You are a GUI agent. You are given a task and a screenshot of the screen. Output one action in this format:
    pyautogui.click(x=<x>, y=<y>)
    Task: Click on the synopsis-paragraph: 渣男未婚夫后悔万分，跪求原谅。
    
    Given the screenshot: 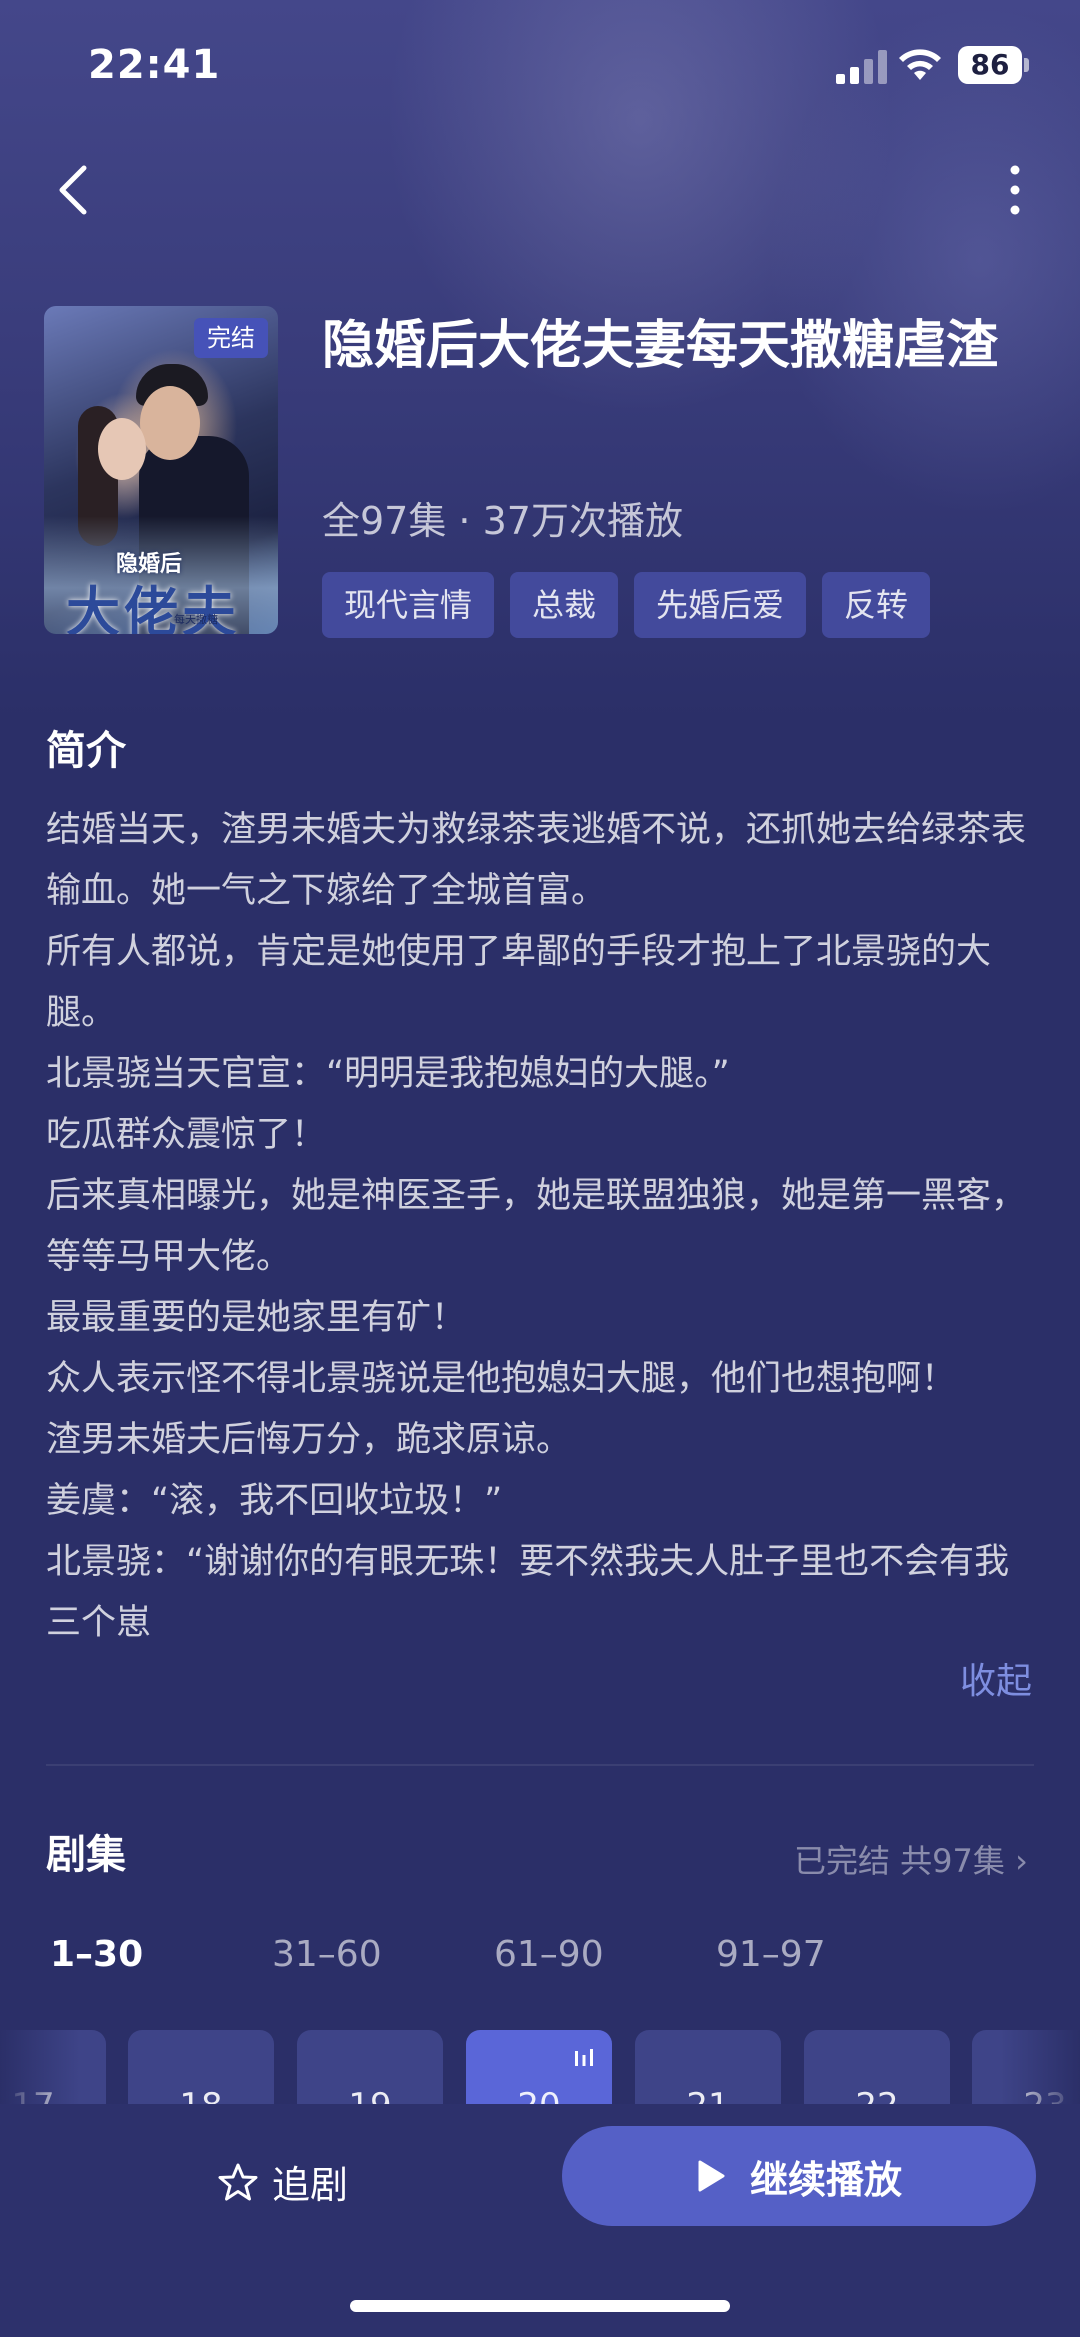 What is the action you would take?
    pyautogui.click(x=309, y=1440)
    